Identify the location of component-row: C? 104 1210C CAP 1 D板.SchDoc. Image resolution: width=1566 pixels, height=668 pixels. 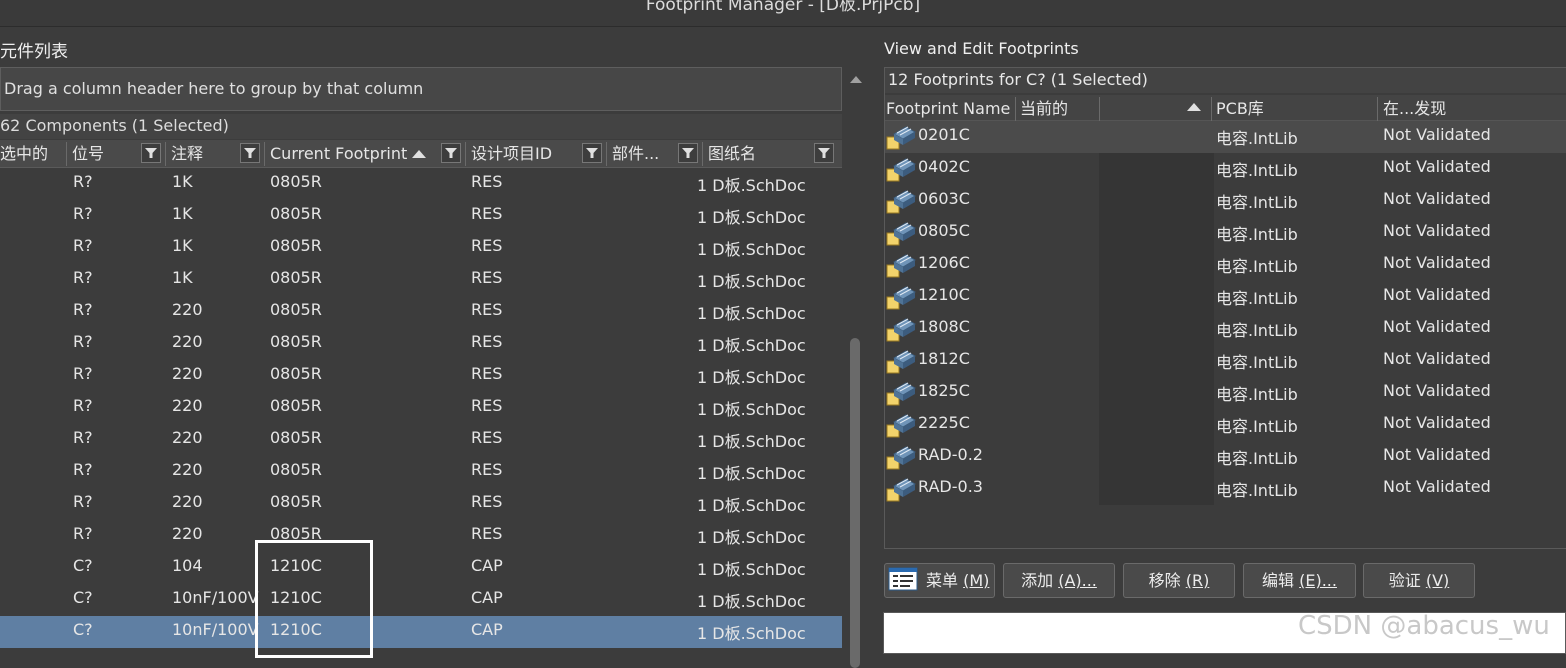
(421, 568).